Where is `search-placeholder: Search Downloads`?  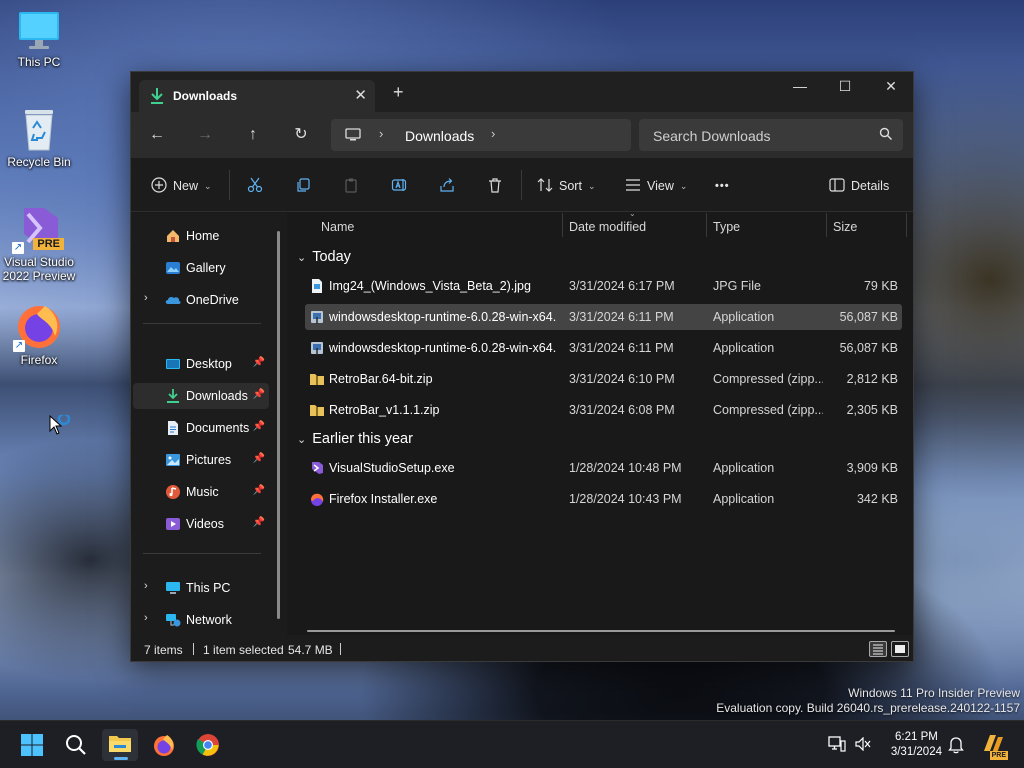
search-placeholder: Search Downloads is located at coordinates (712, 136).